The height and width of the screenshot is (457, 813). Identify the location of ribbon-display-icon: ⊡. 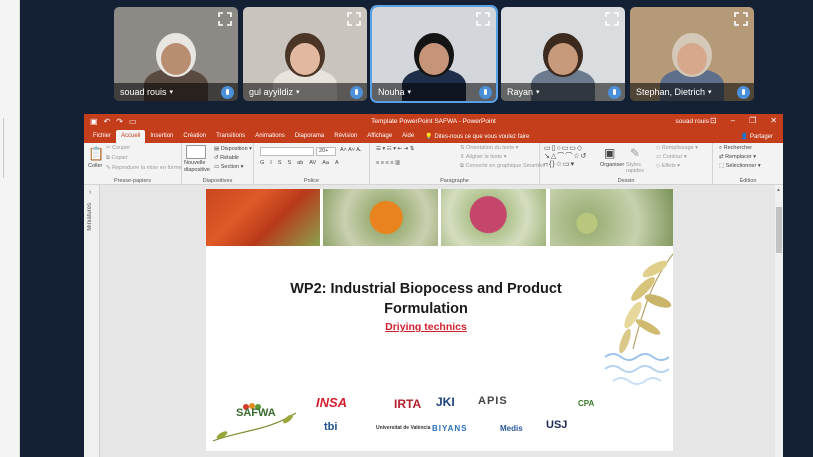
(713, 120).